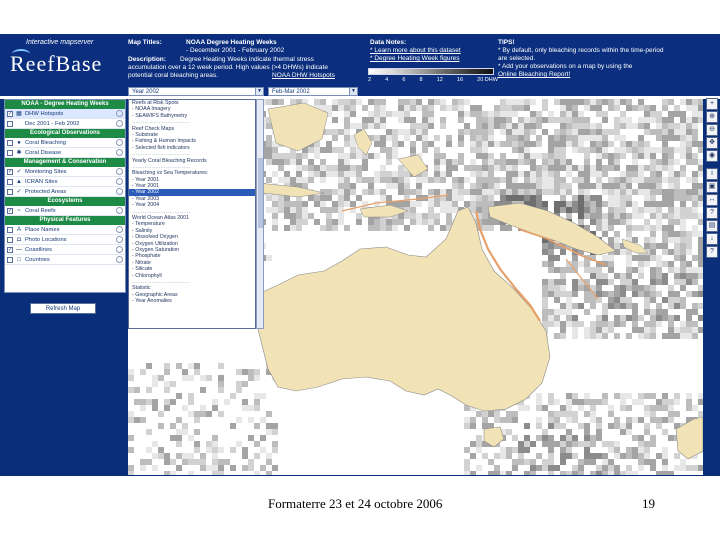  What do you see at coordinates (414, 59) in the screenshot?
I see `data-notes-dhw-link: * Degree Heating Week figures` at bounding box center [414, 59].